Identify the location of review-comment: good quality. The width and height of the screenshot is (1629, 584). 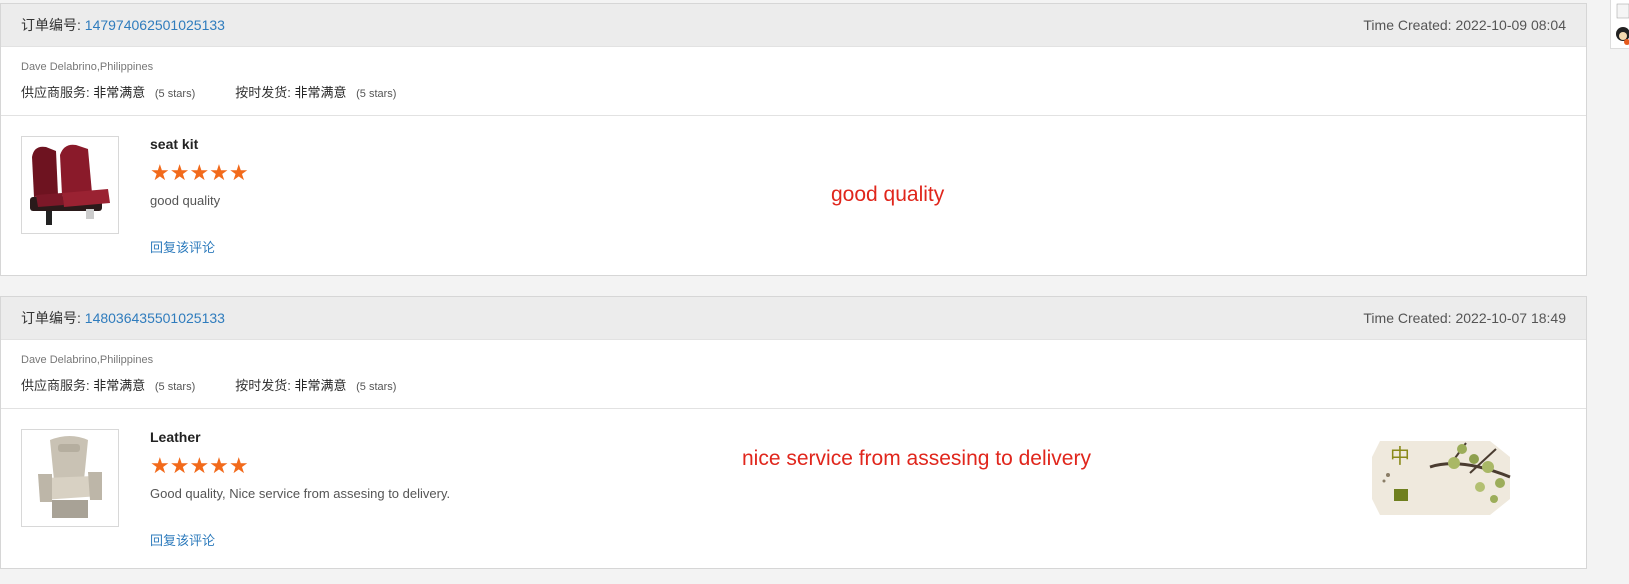
(185, 200).